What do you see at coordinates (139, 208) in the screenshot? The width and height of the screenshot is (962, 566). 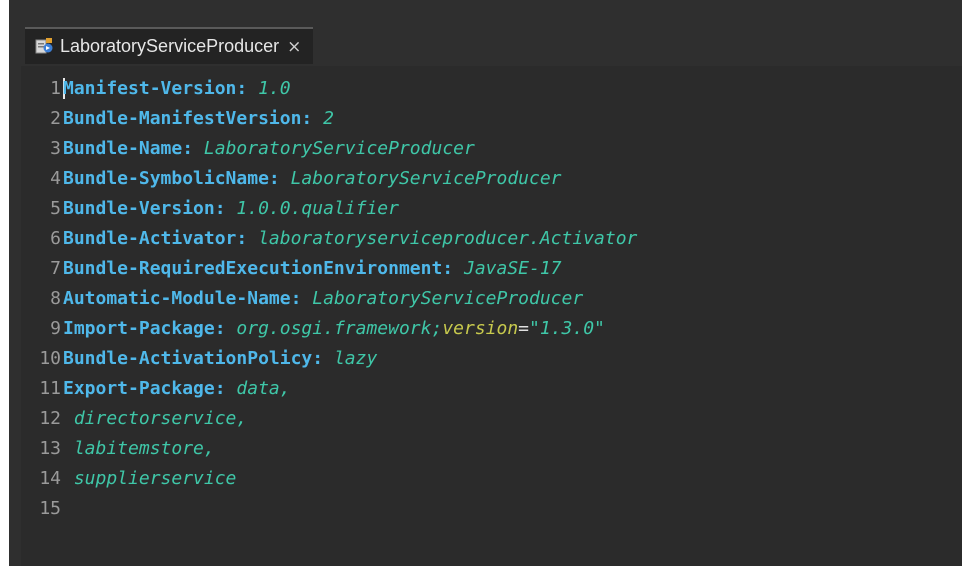 I see `manifest-key: Bundle-Version` at bounding box center [139, 208].